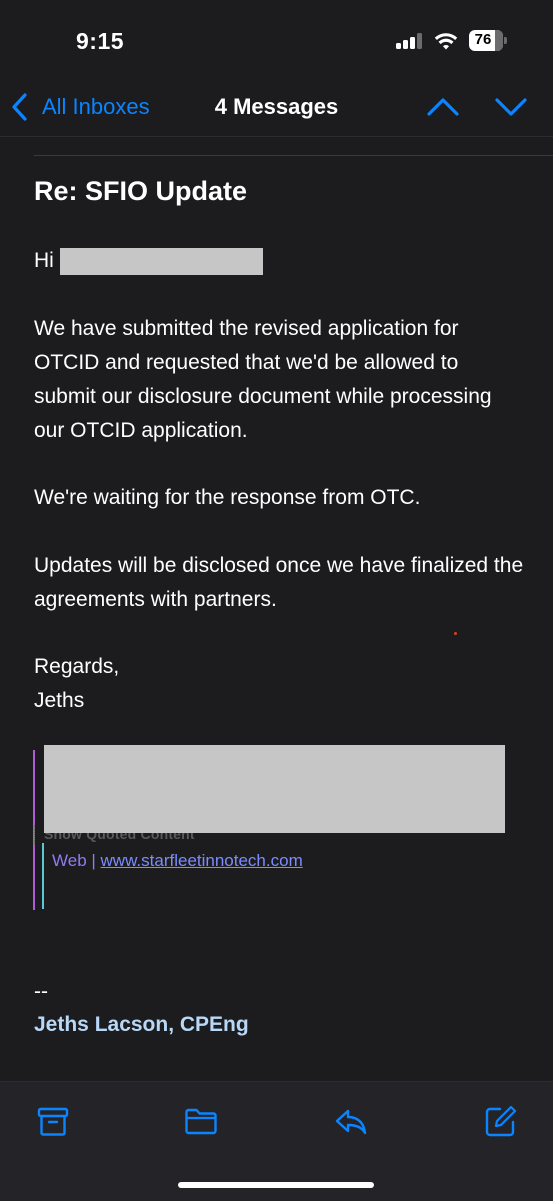 The height and width of the screenshot is (1201, 553). Describe the element at coordinates (141, 191) in the screenshot. I see `email-subject: Re: SFIO Update` at that location.